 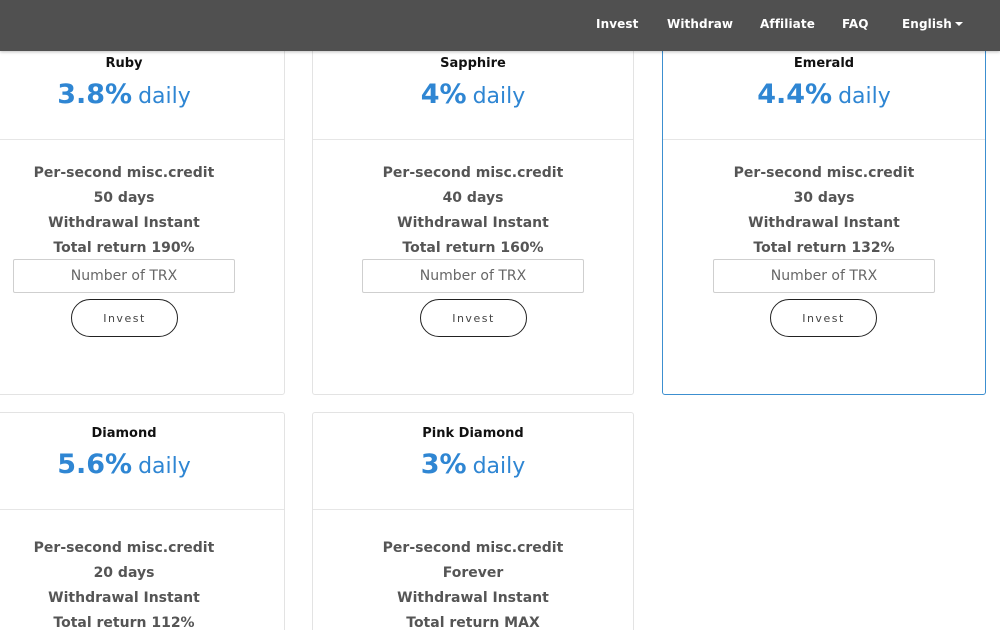 I want to click on plan-rate: 4% daily, so click(x=473, y=94).